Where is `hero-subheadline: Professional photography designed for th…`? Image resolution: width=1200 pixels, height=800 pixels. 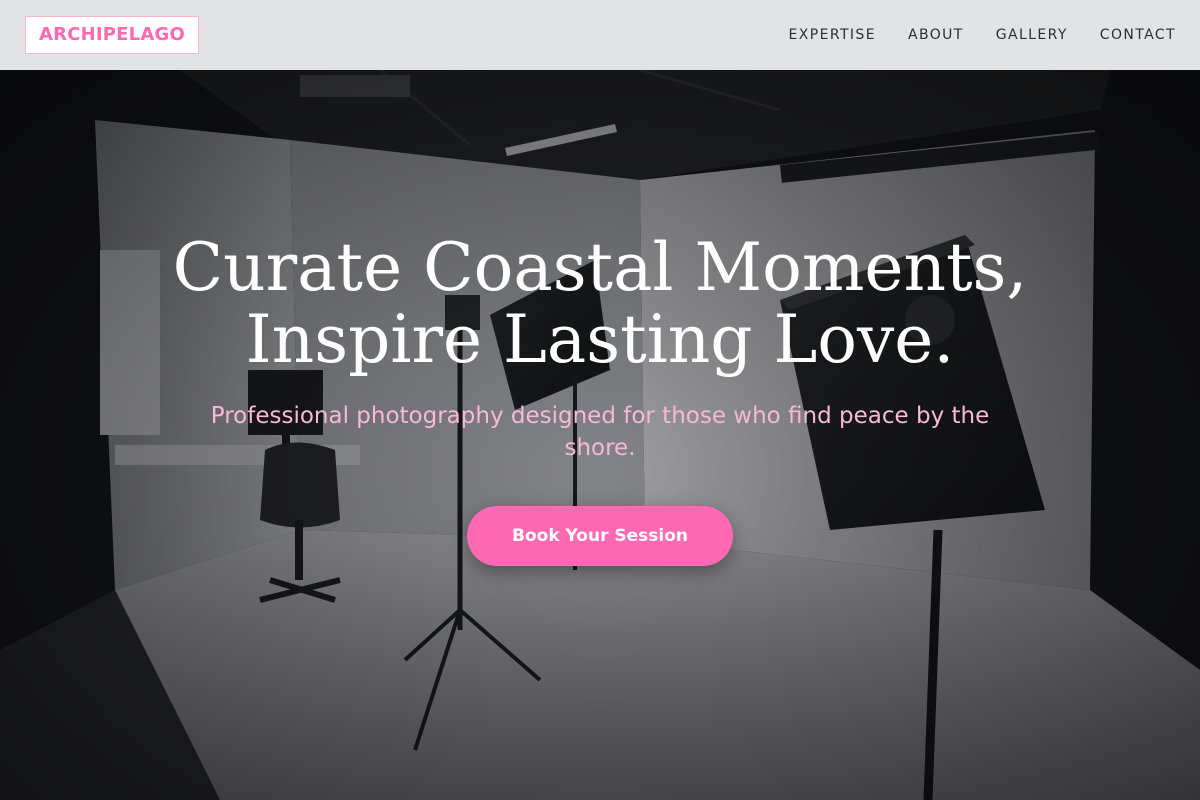 hero-subheadline: Professional photography designed for th… is located at coordinates (600, 432).